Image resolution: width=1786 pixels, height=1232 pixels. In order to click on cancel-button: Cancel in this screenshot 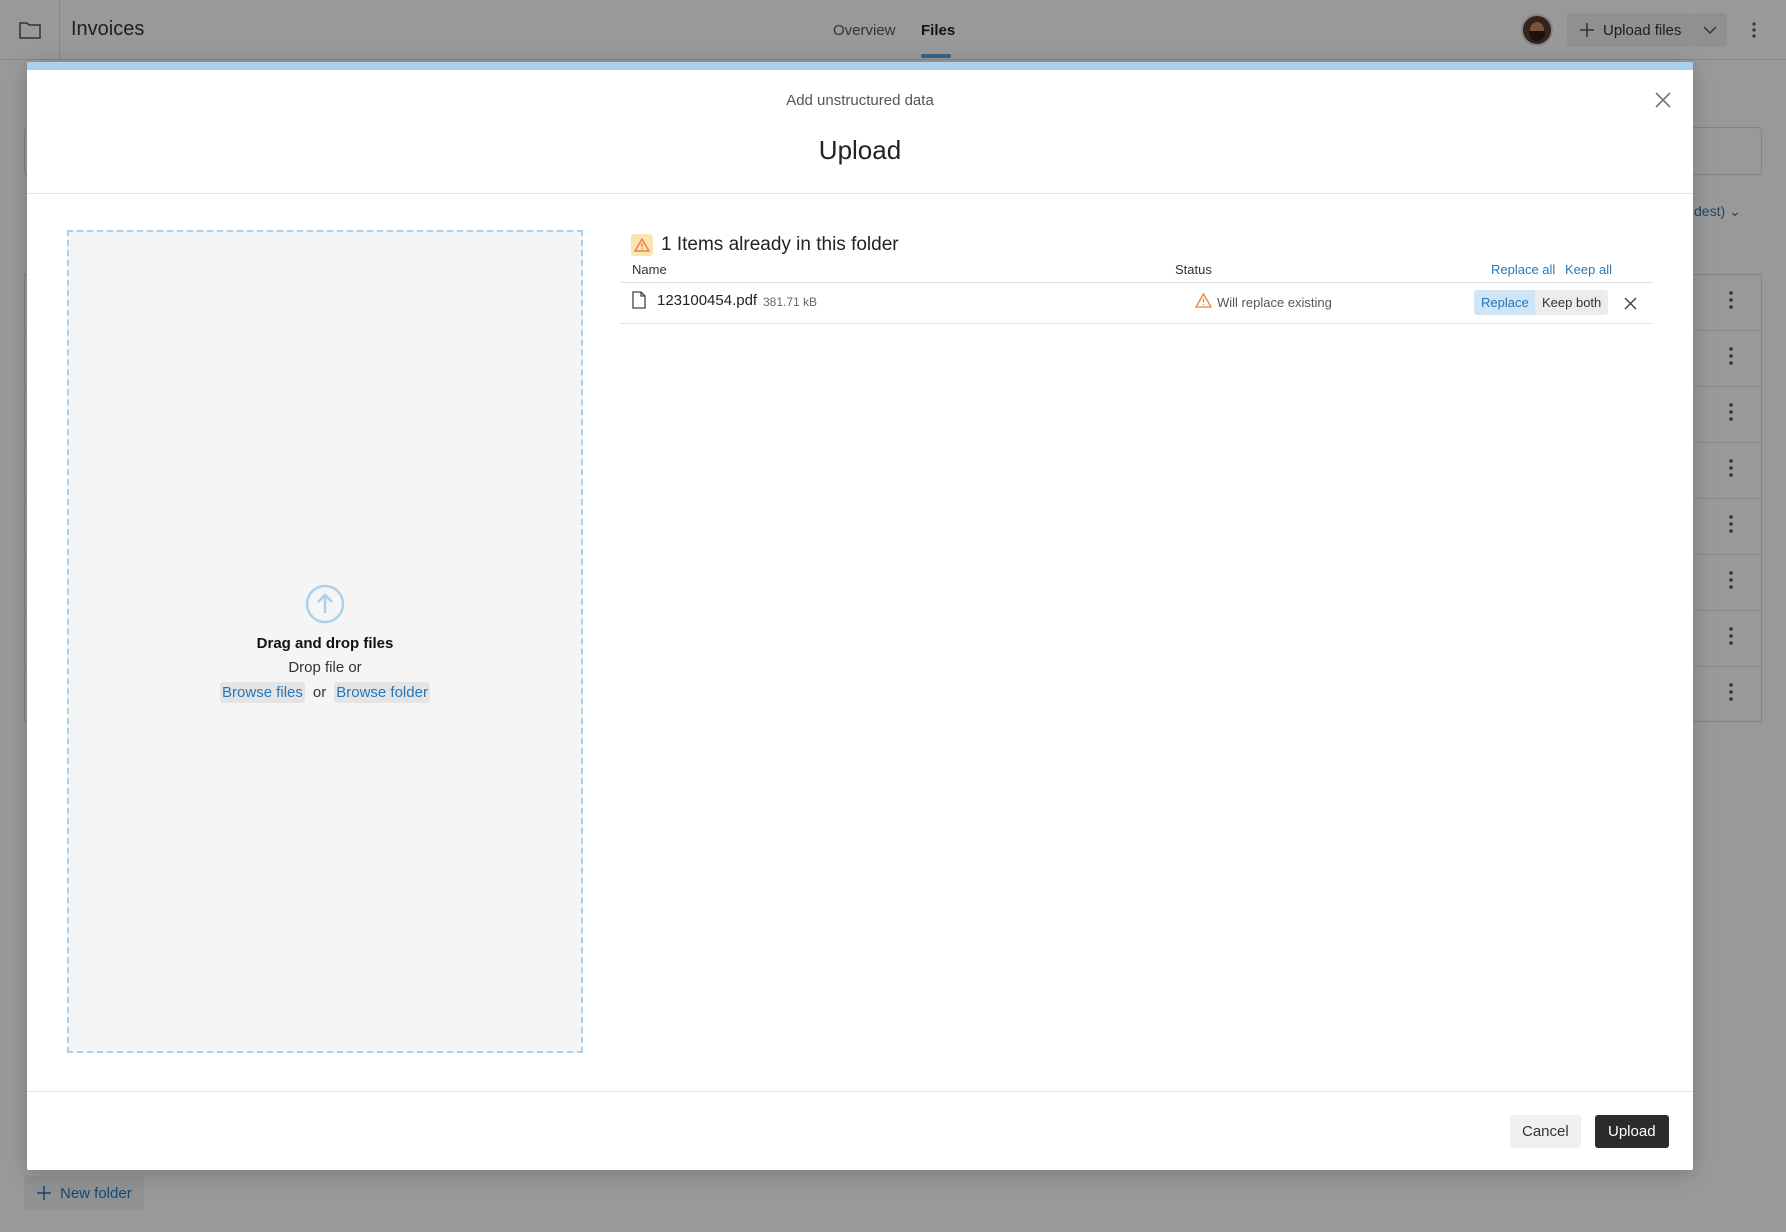, I will do `click(1545, 1131)`.